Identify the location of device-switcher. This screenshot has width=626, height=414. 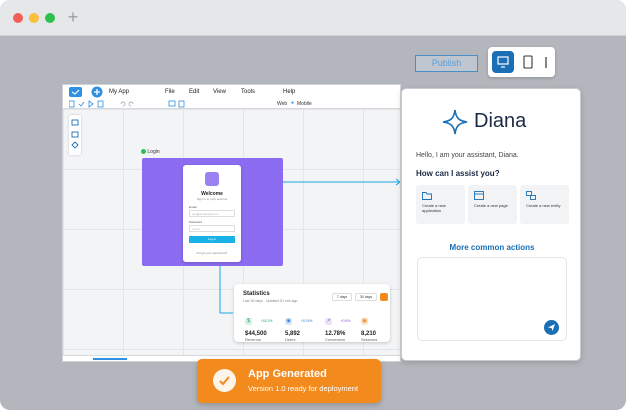
(521, 62).